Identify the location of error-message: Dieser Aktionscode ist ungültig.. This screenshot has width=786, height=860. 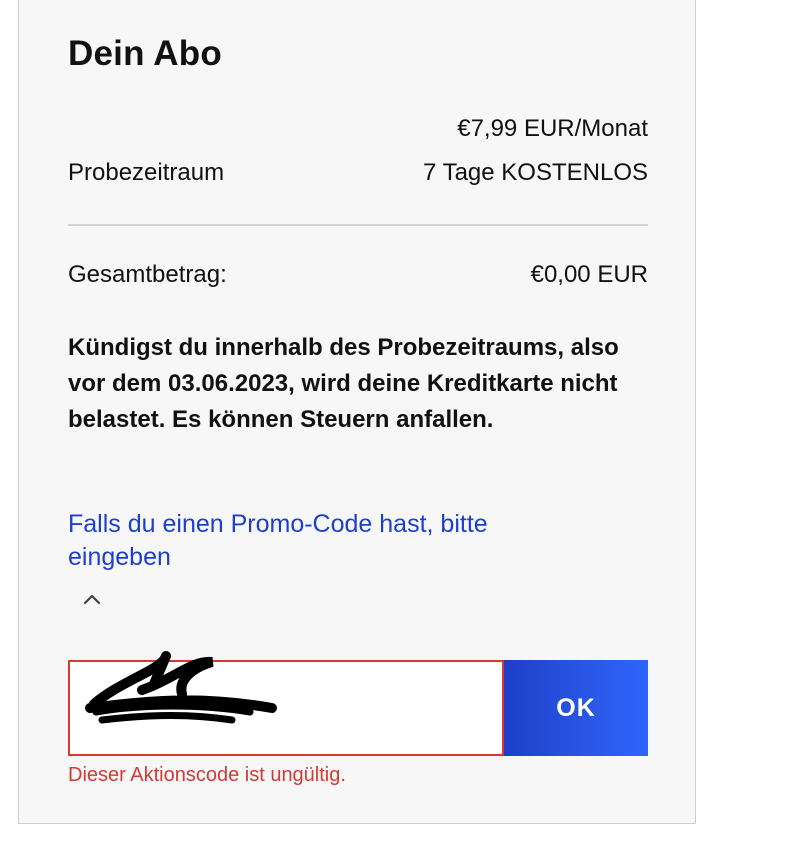
(207, 775).